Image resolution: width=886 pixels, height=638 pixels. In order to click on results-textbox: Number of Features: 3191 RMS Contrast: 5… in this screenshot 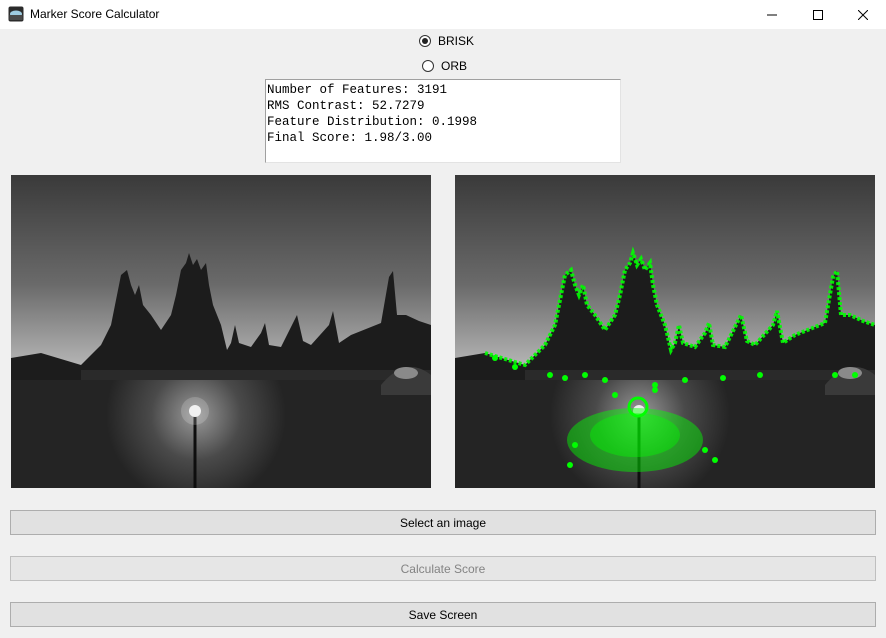, I will do `click(443, 121)`.